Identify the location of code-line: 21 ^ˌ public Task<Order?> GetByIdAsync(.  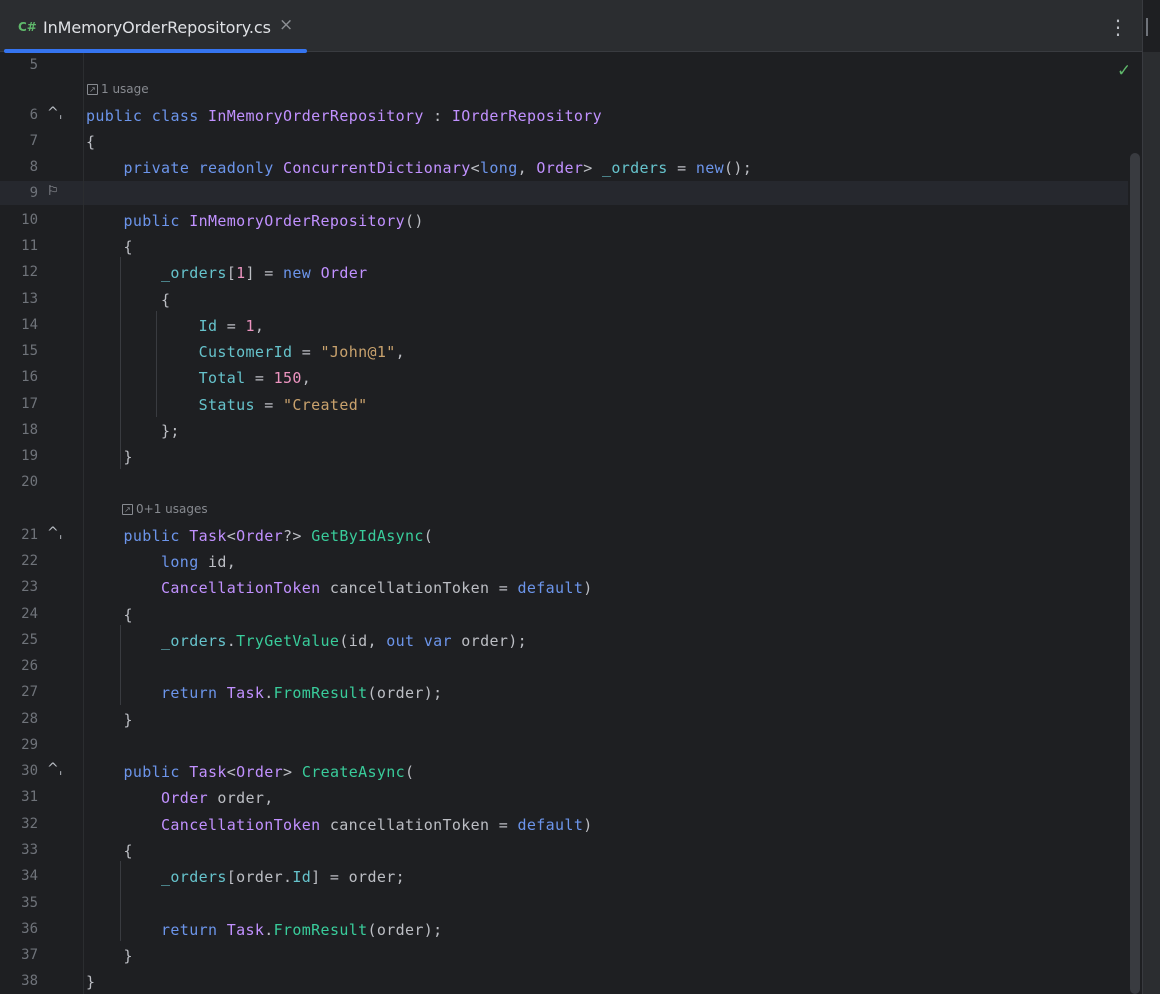
(564, 536).